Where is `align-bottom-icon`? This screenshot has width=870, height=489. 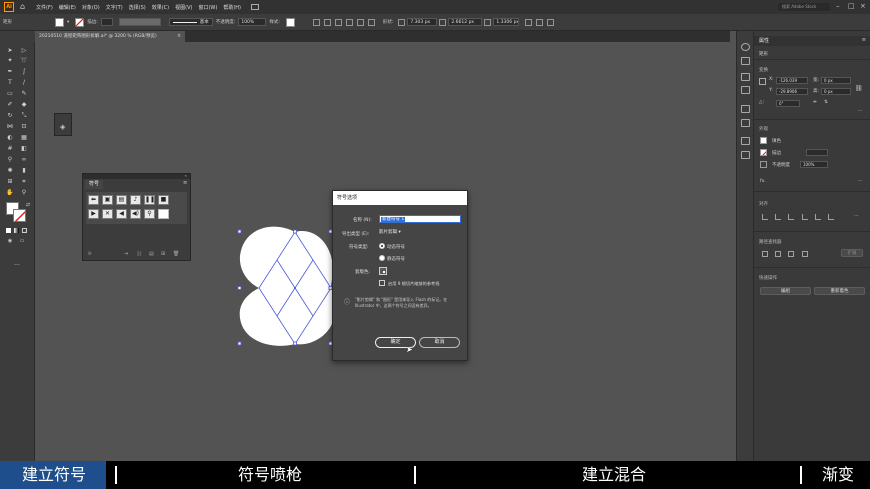 align-bottom-icon is located at coordinates (831, 217).